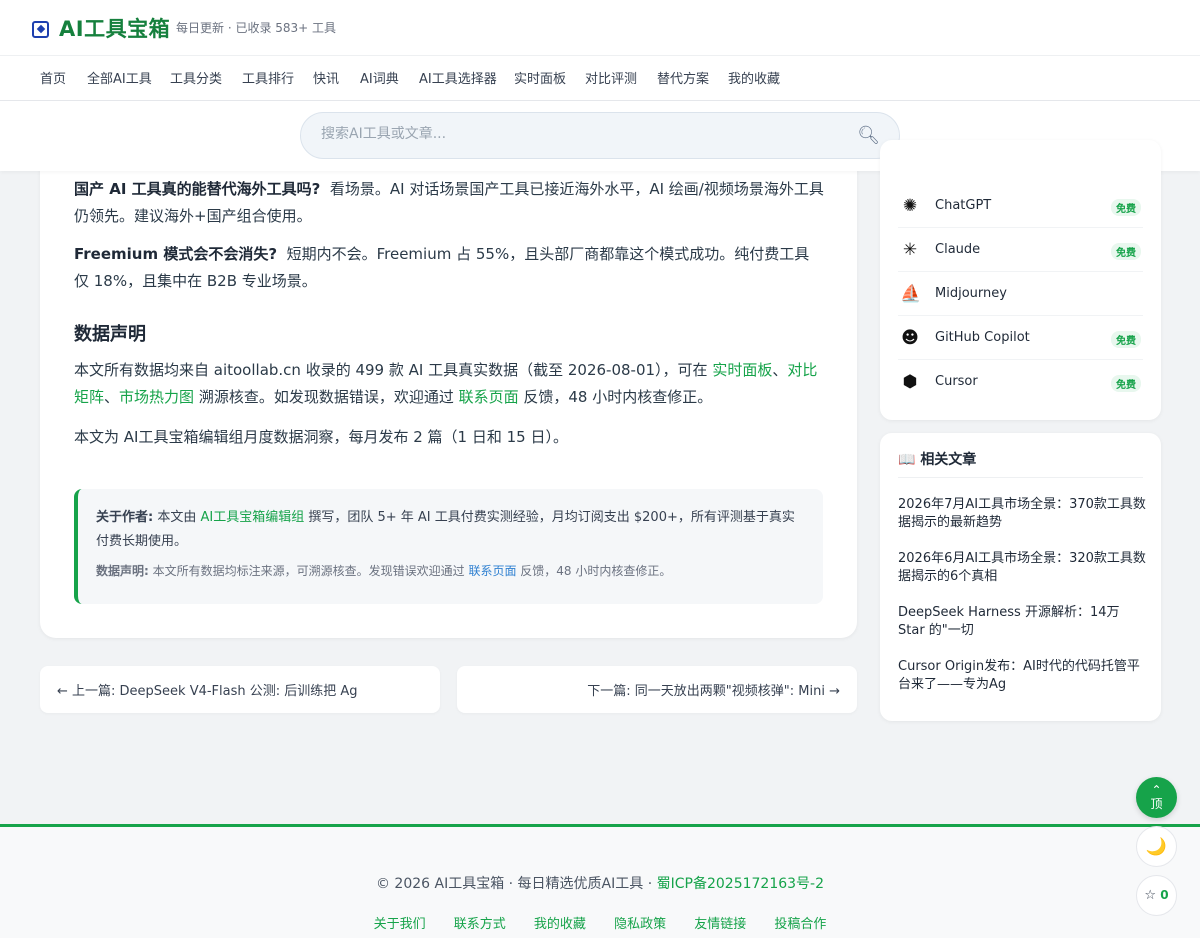  I want to click on site-logo: AI工具宝箱, so click(101, 28).